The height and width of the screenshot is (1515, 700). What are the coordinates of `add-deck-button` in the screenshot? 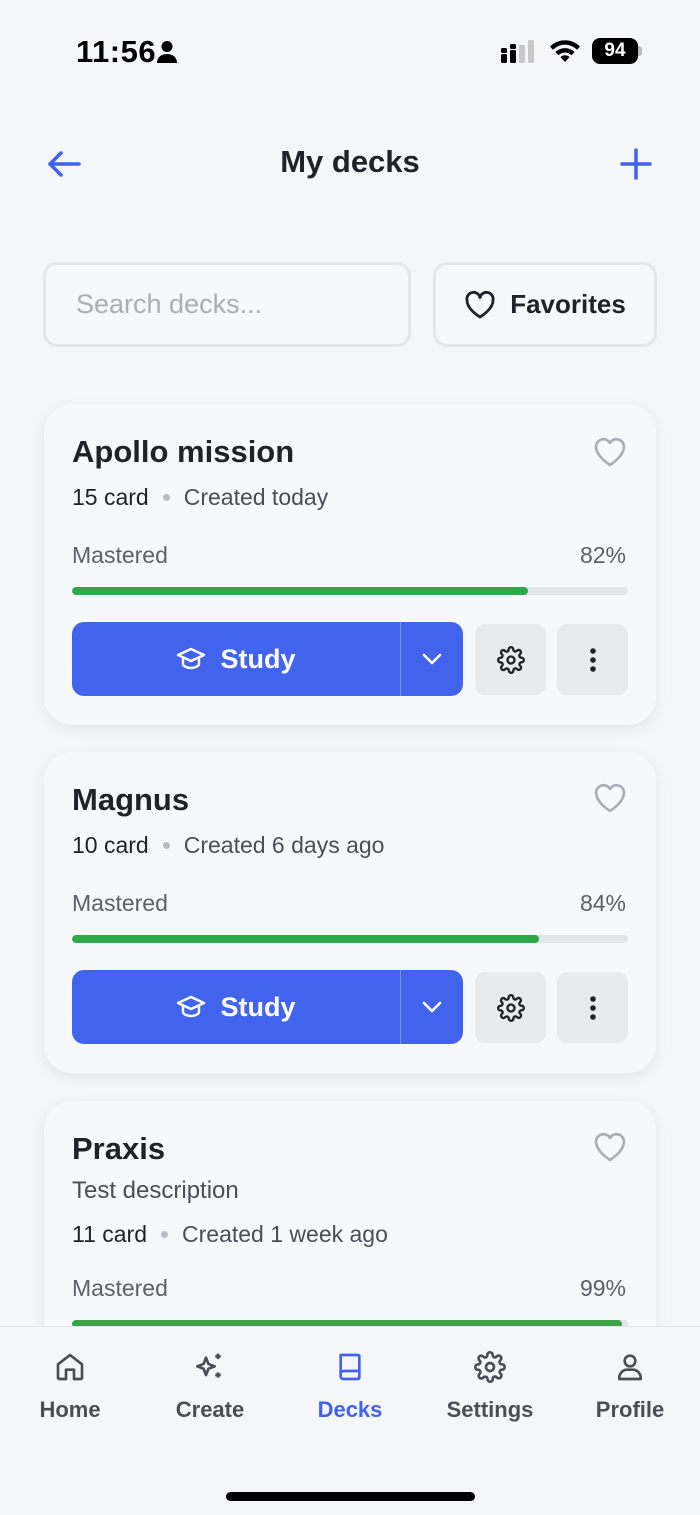 It's located at (636, 164).